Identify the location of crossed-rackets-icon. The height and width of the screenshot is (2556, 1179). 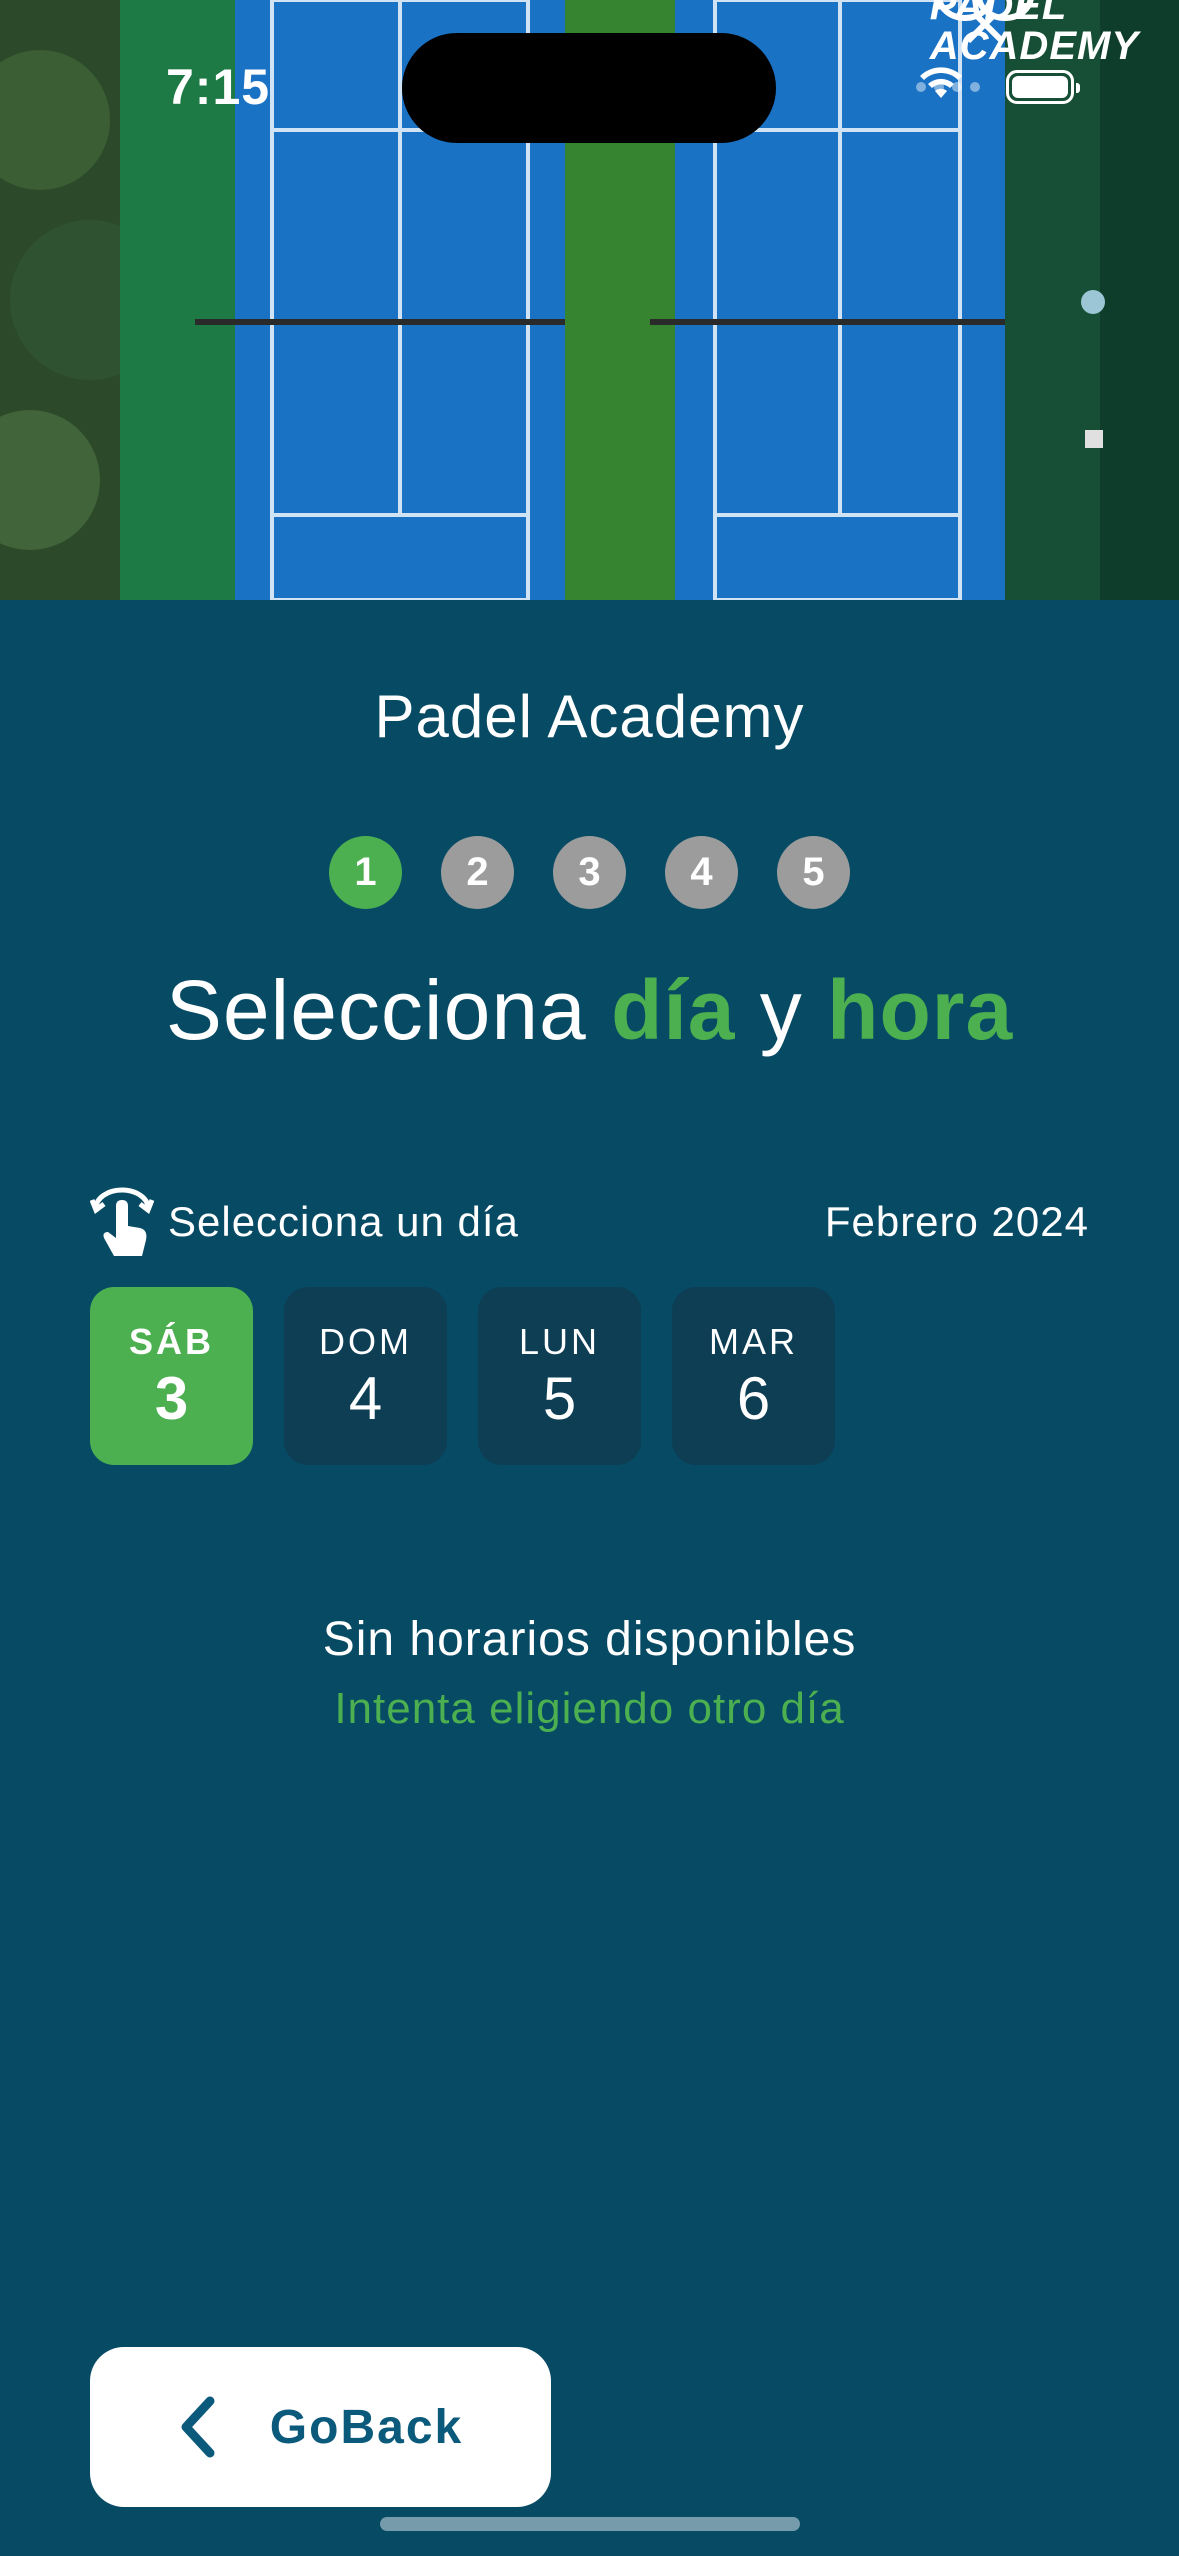
(985, 22).